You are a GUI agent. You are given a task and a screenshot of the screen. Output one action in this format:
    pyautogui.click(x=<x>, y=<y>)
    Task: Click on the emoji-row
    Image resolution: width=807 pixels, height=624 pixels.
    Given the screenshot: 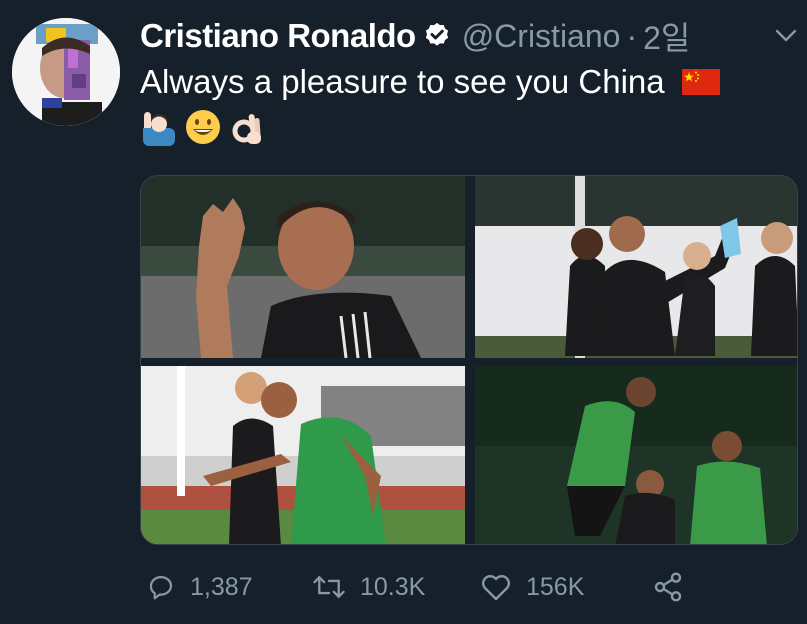 What is the action you would take?
    pyautogui.click(x=203, y=127)
    